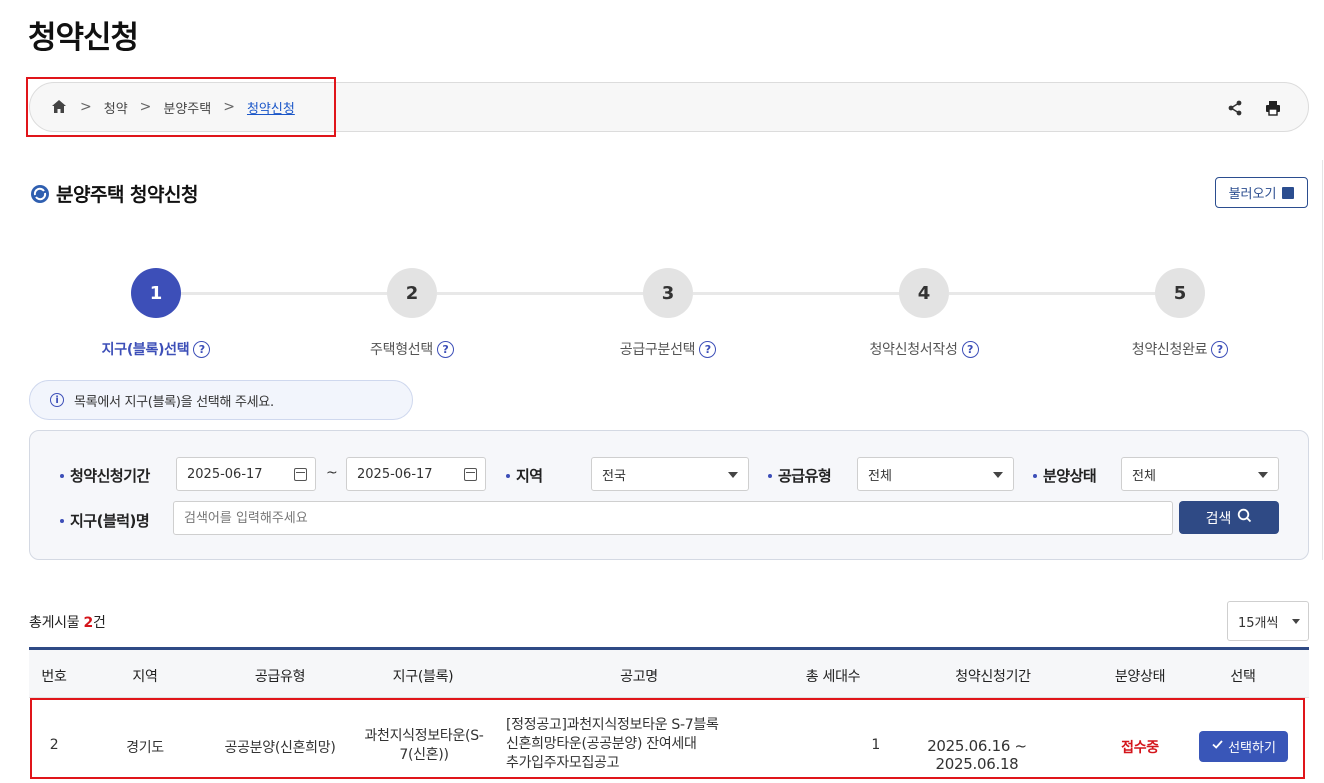 The width and height of the screenshot is (1324, 783). I want to click on info-message-text: 목록에서 지구(블록)을 선택해 주세요., so click(174, 402).